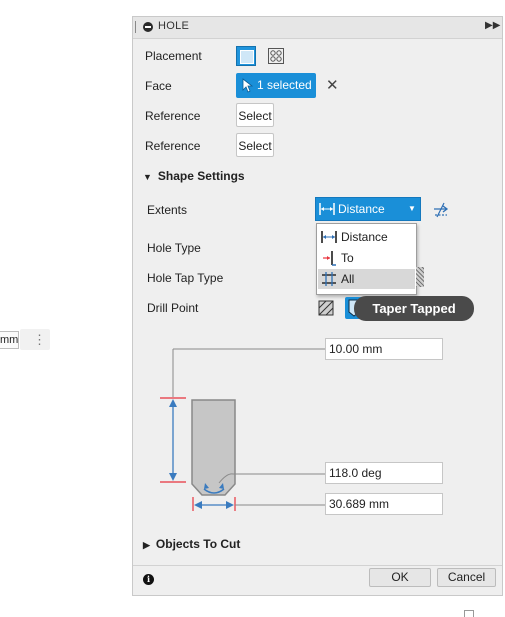 The height and width of the screenshot is (617, 505). Describe the element at coordinates (174, 26) in the screenshot. I see `dialog-title: HOLE` at that location.